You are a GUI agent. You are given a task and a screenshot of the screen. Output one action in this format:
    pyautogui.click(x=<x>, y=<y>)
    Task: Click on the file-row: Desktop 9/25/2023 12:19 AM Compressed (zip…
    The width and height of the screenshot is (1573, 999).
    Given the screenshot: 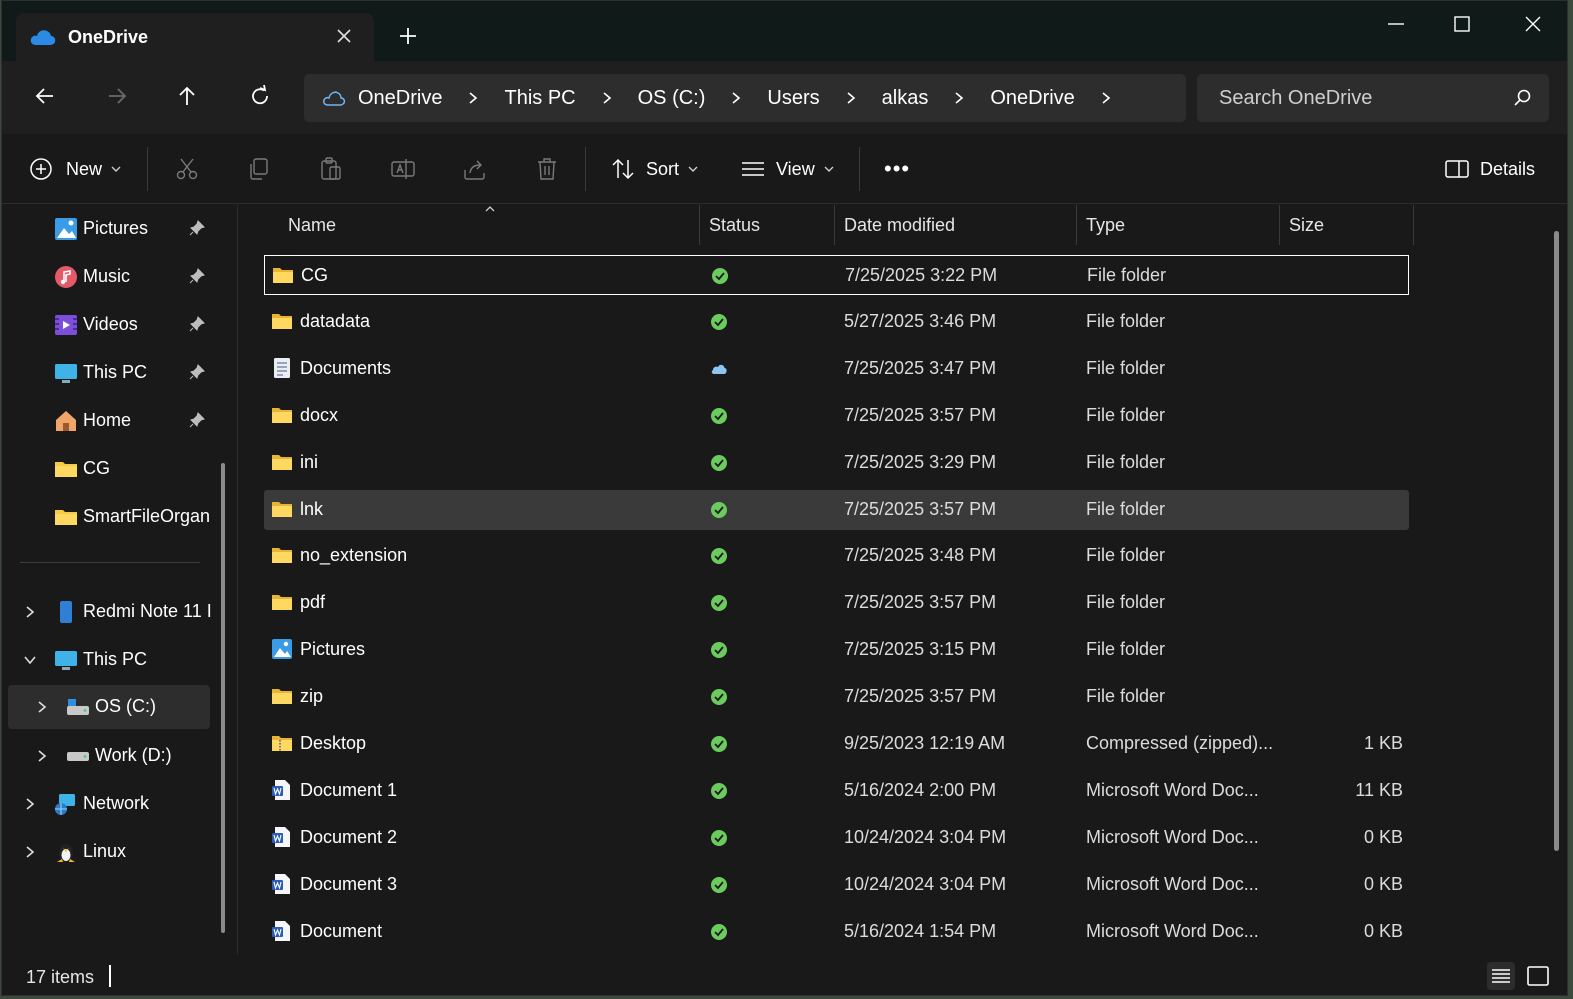 What is the action you would take?
    pyautogui.click(x=836, y=744)
    